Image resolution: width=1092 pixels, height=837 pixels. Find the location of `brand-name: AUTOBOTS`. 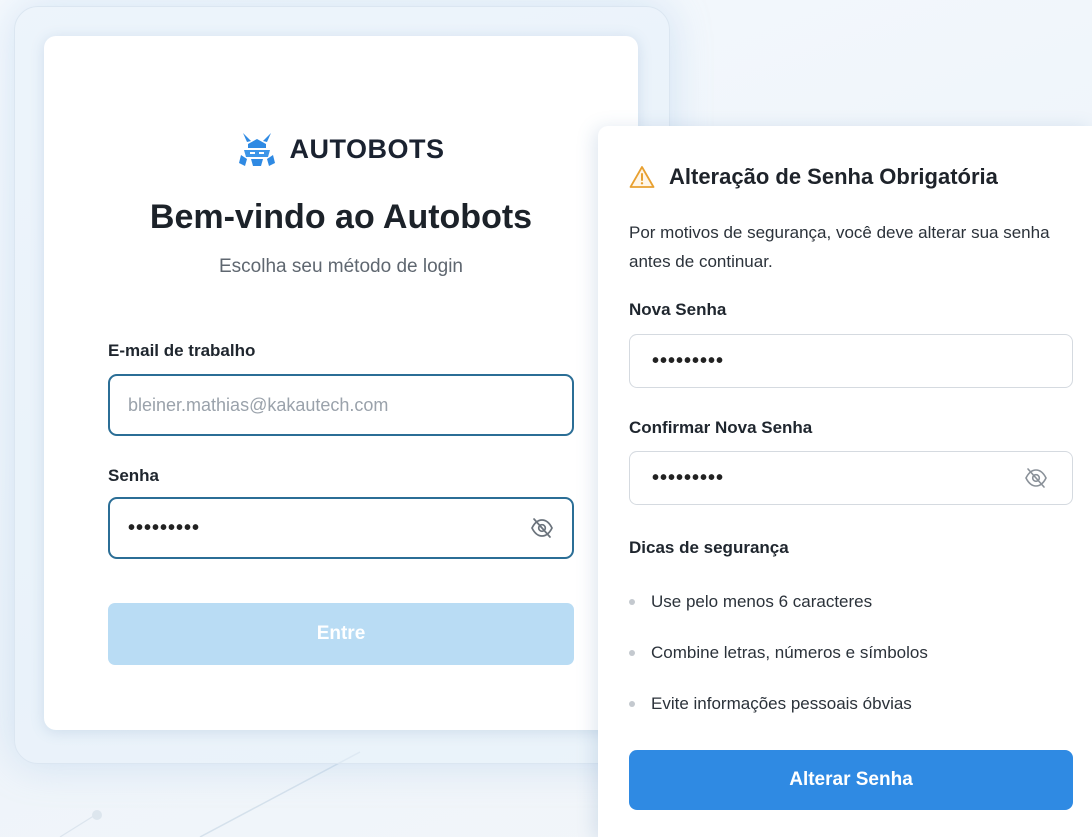

brand-name: AUTOBOTS is located at coordinates (367, 148).